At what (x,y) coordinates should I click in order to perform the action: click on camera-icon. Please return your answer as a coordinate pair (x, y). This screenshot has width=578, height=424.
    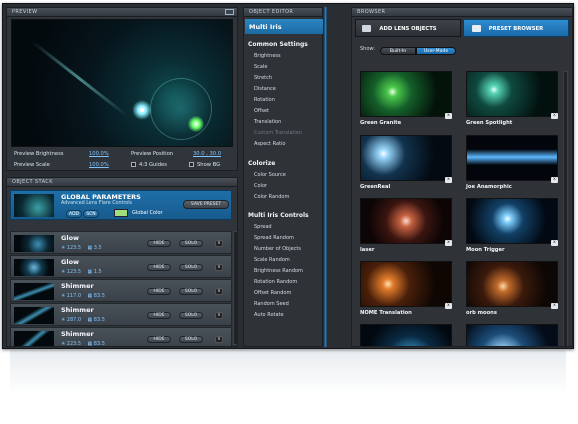
    Looking at the image, I should click on (366, 28).